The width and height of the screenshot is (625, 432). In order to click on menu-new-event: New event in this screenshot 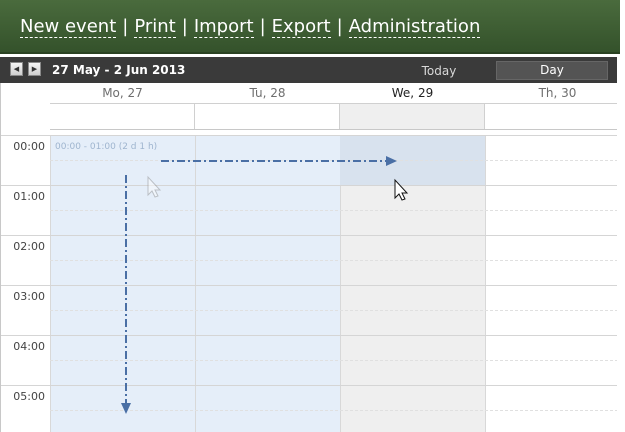, I will do `click(68, 27)`.